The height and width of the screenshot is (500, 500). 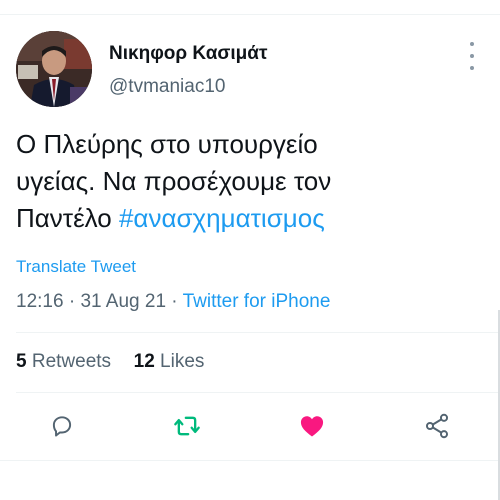 I want to click on likes-stat: 12 Likes, so click(x=169, y=361).